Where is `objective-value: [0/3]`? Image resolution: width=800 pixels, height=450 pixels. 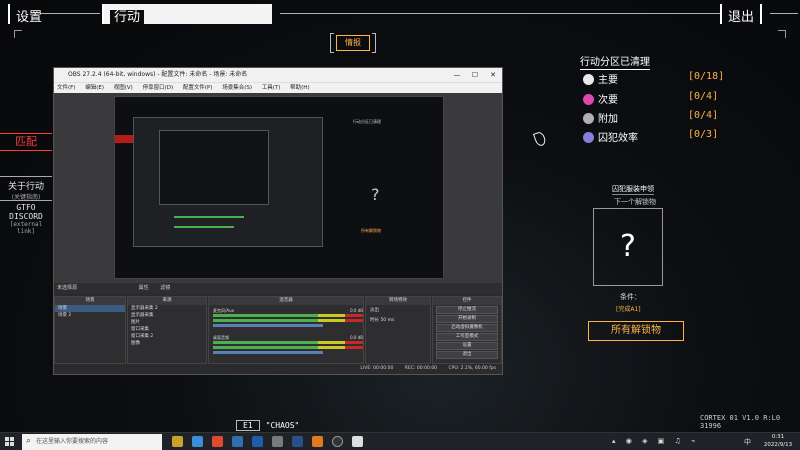 objective-value: [0/3] is located at coordinates (703, 134).